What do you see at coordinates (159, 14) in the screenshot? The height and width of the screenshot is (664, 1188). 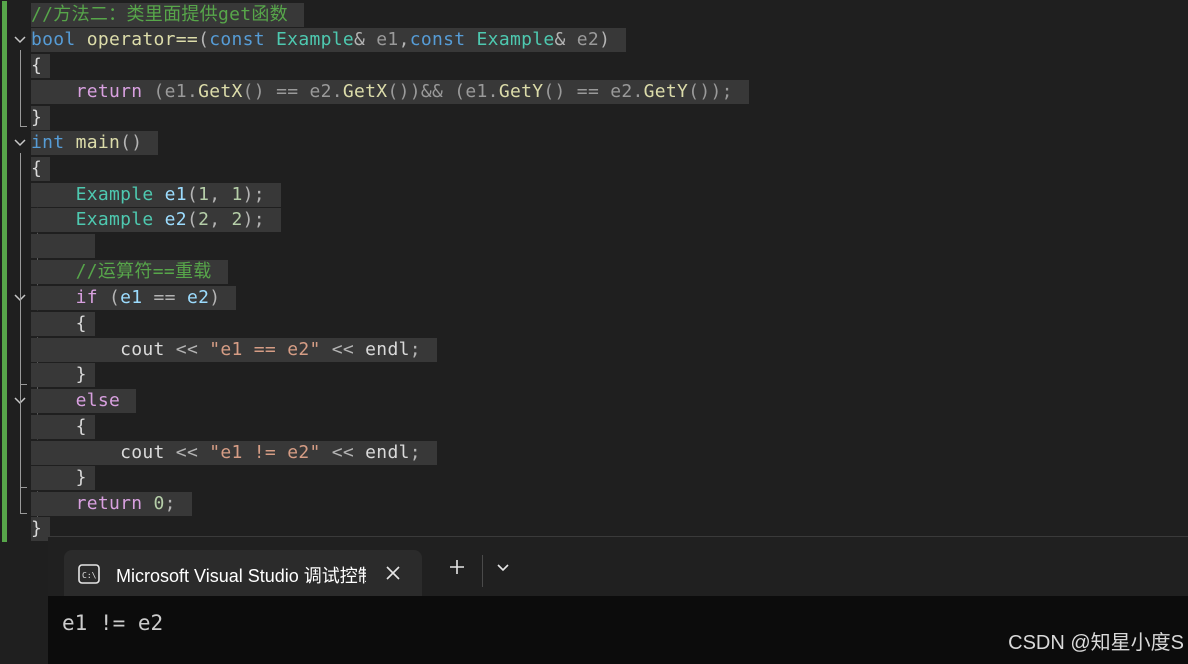 I see `comment: //方法二：类里面提供get函数` at bounding box center [159, 14].